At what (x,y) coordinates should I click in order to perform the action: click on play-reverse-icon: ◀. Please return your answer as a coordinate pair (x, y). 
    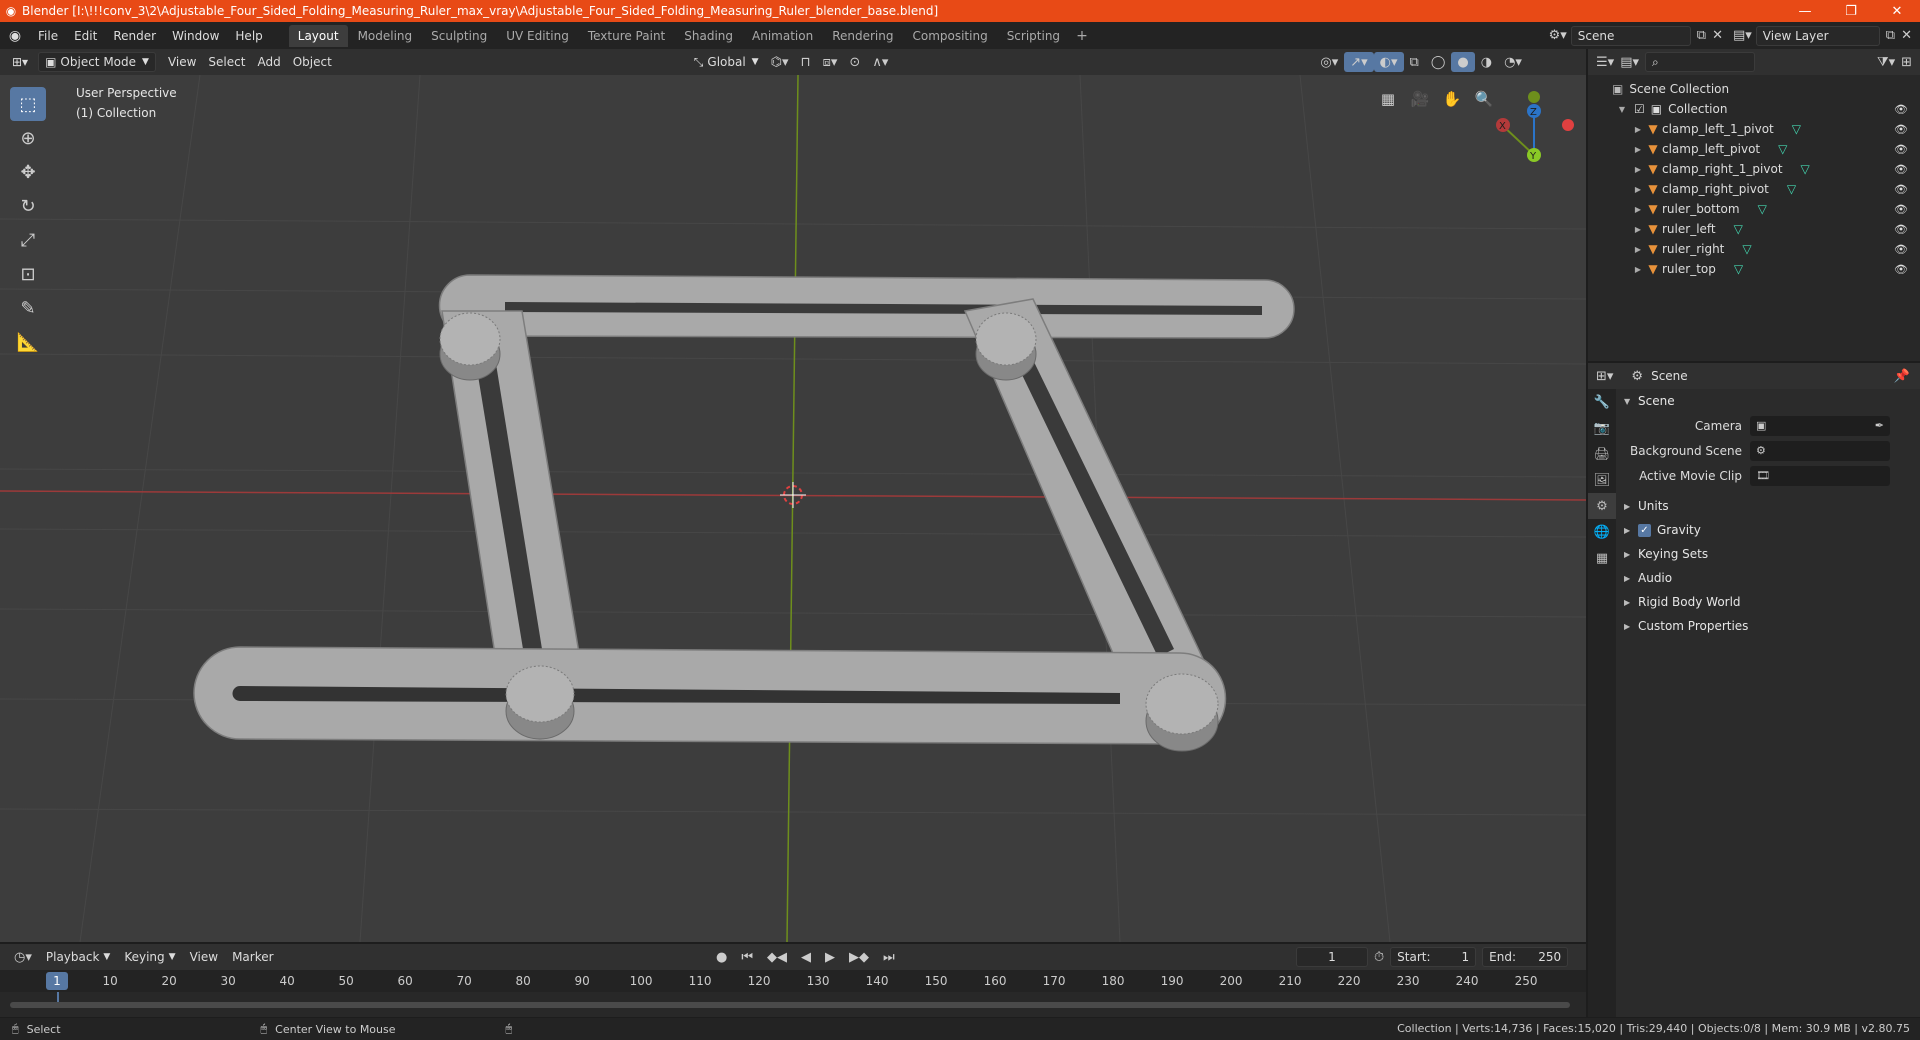
    Looking at the image, I should click on (806, 957).